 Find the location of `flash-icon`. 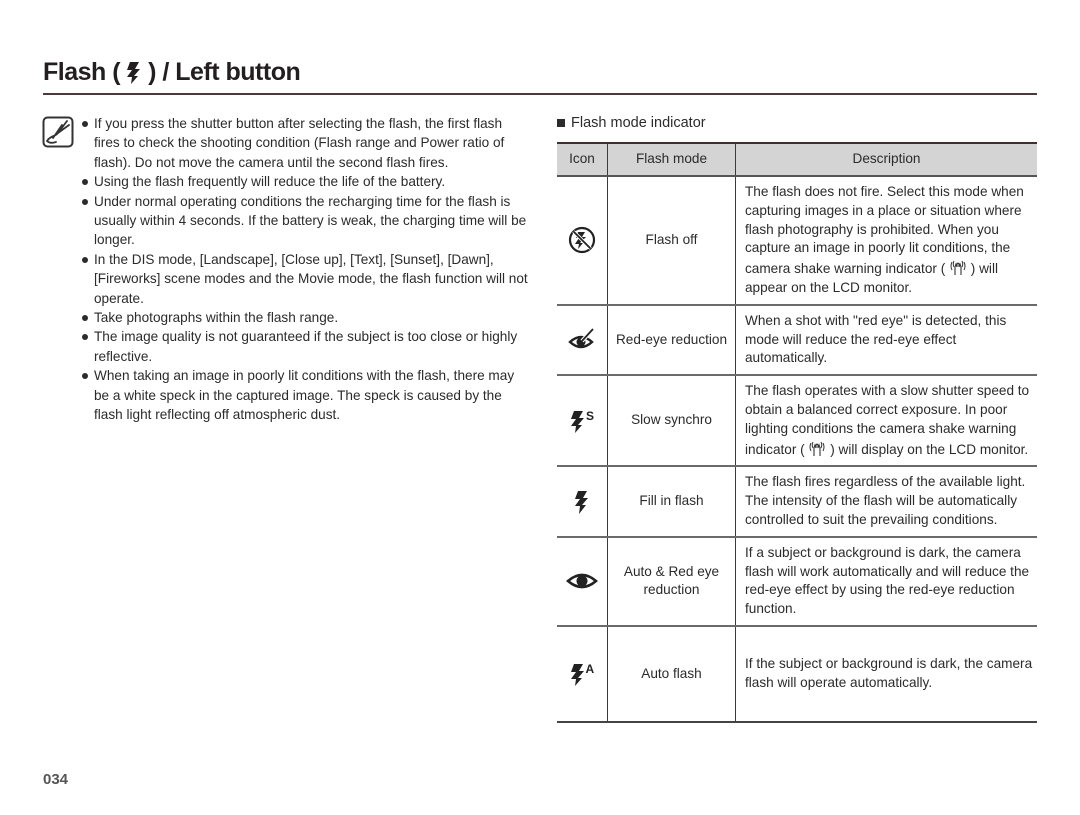

flash-icon is located at coordinates (134, 72).